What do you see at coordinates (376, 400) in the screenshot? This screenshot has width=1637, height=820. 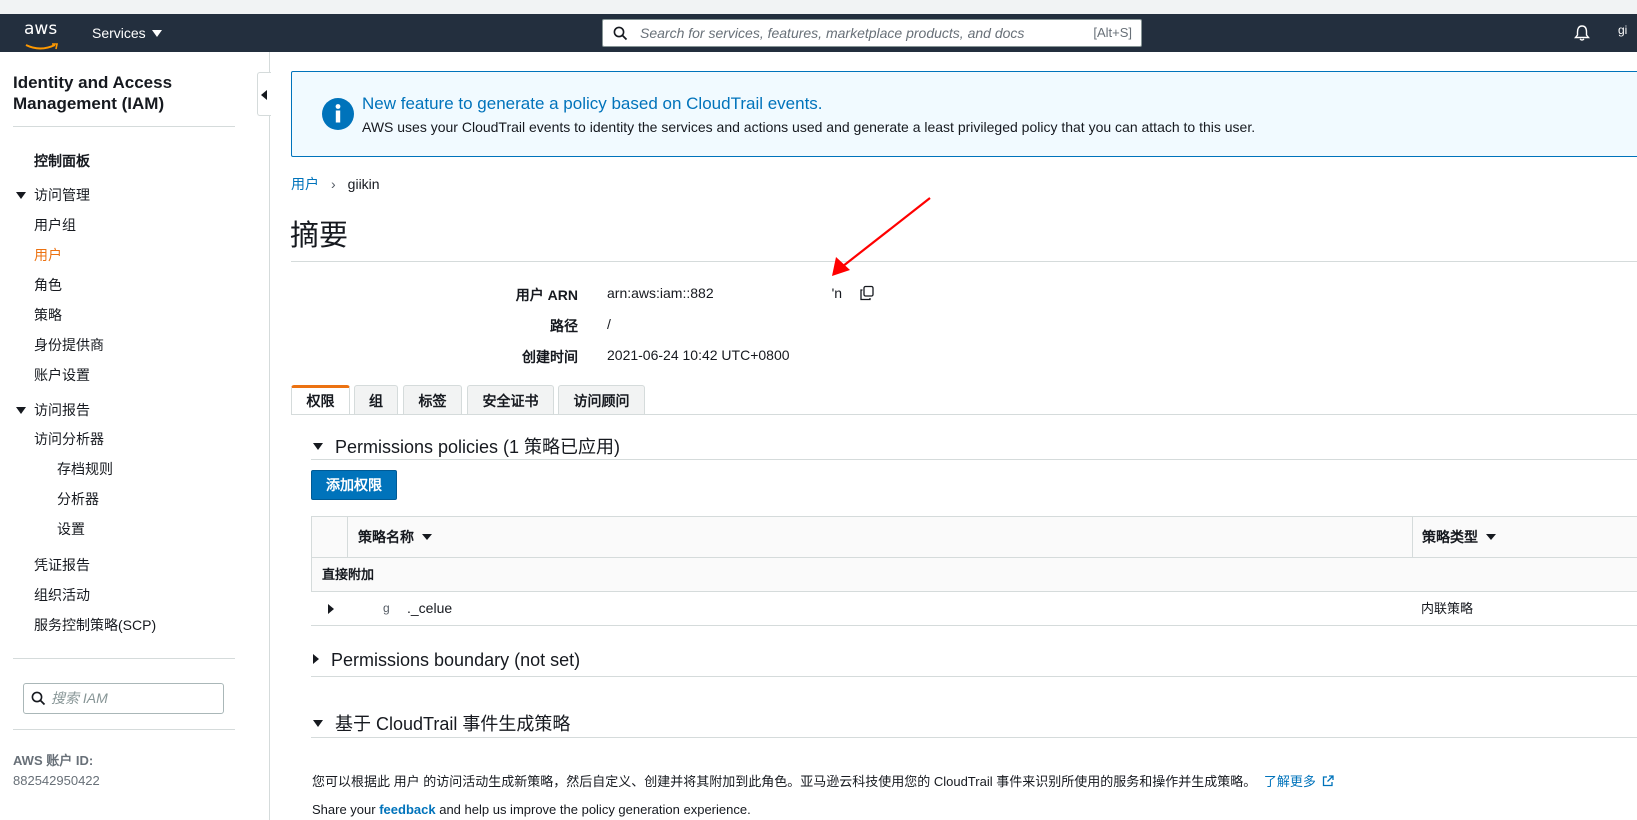 I see `tab-groups: 组` at bounding box center [376, 400].